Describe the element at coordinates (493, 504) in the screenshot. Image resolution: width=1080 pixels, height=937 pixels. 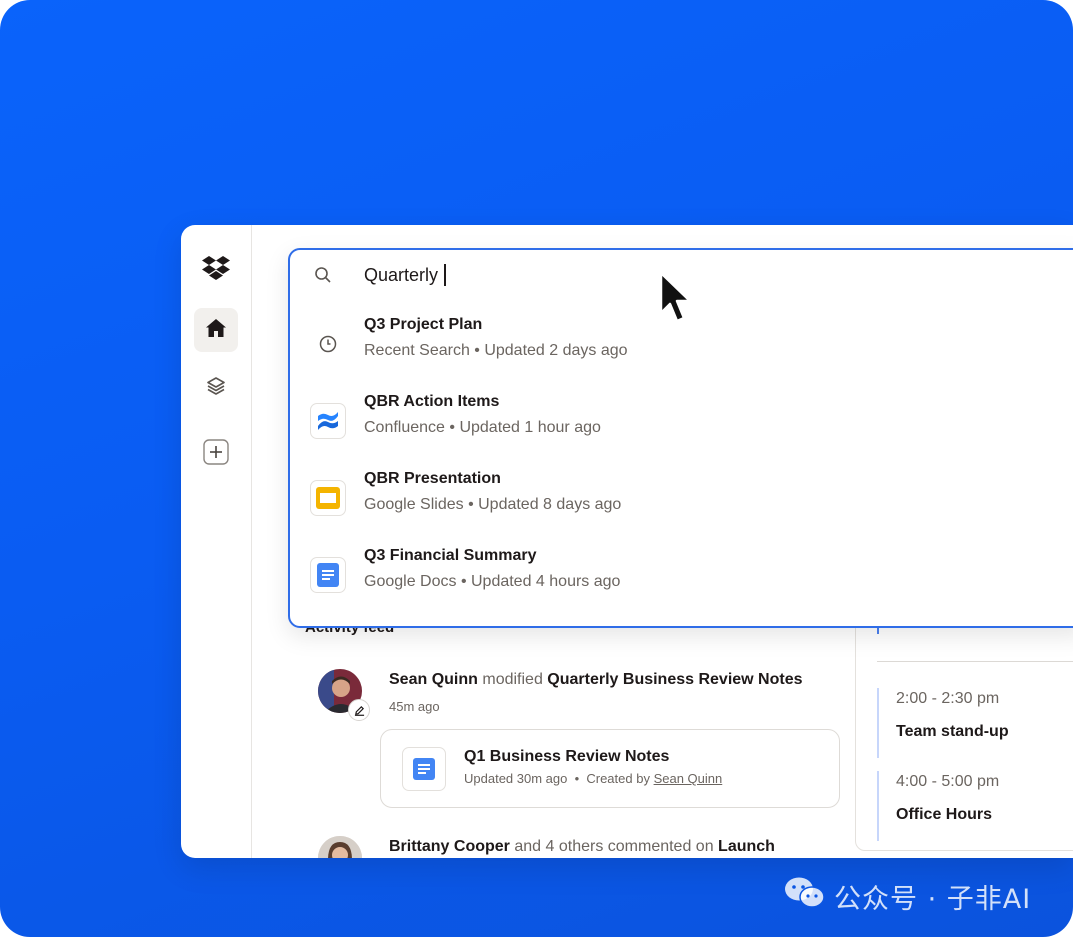
I see `result-meta: Google Slides • Updated 8 days ago` at that location.